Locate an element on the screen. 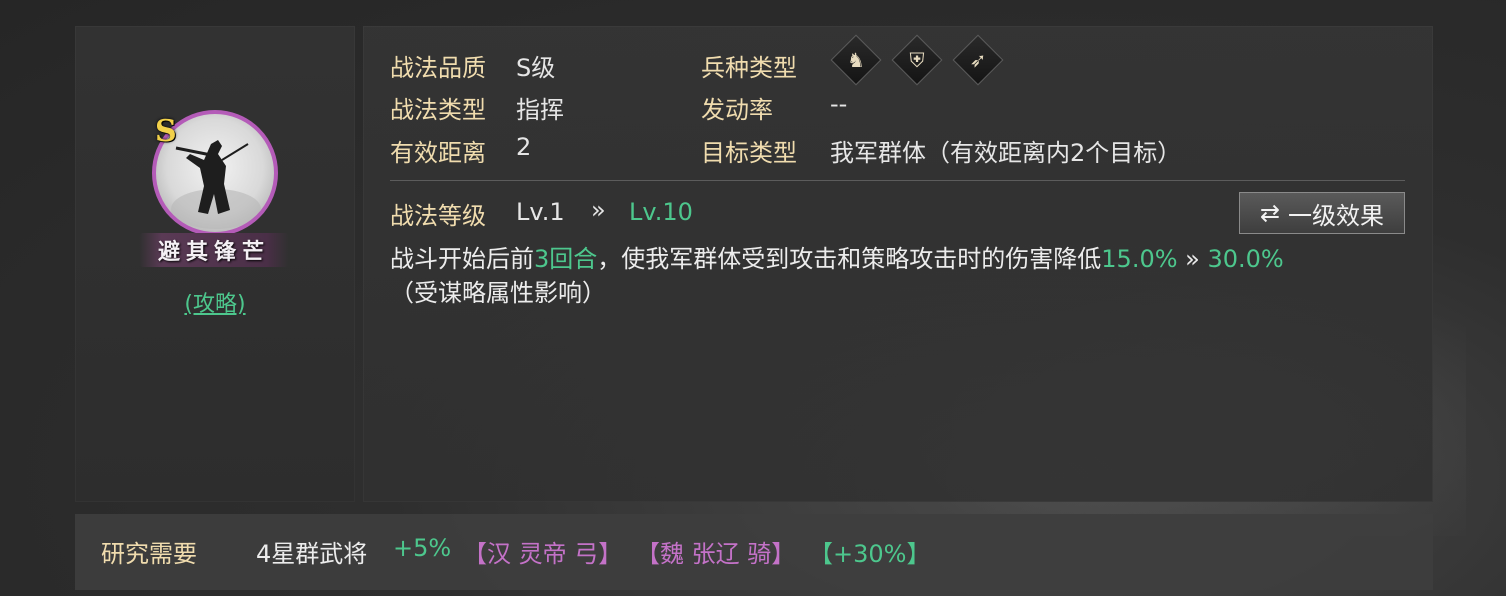  grade-badge: S is located at coordinates (166, 131).